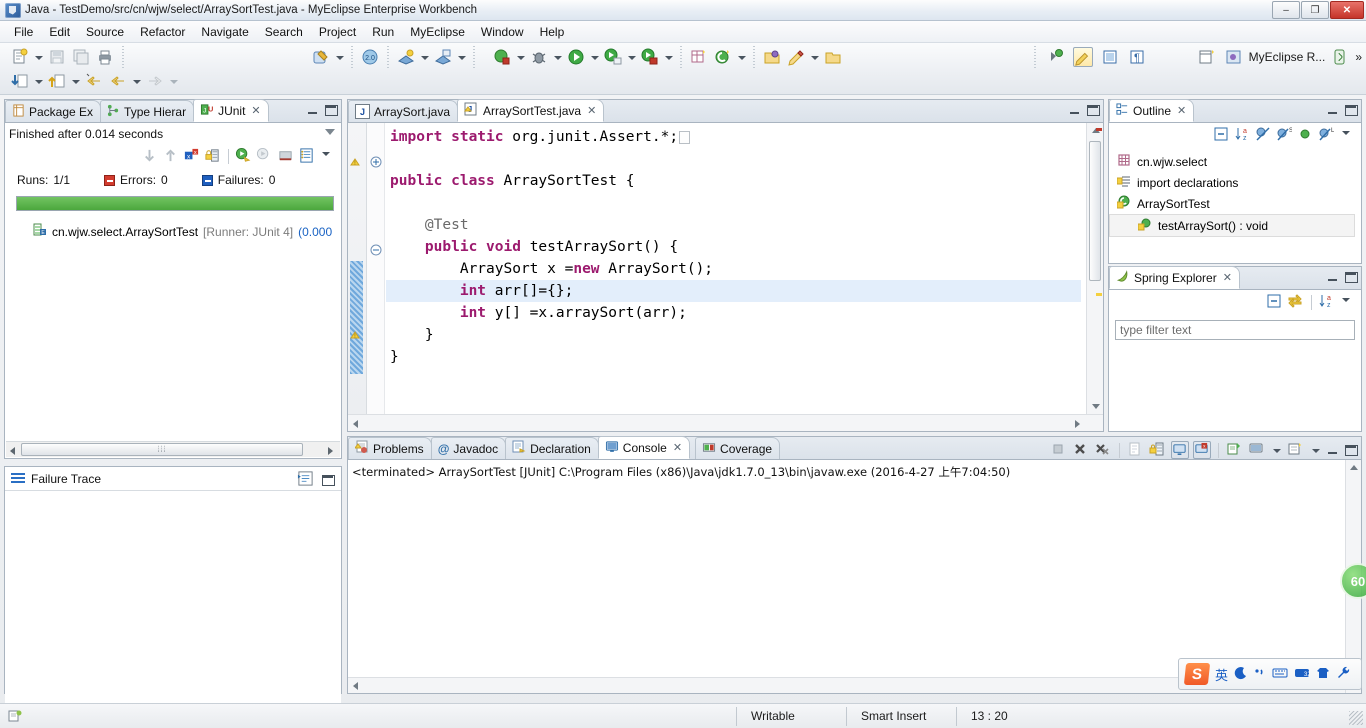  Describe the element at coordinates (213, 156) in the screenshot. I see `lock-scroll-icon` at that location.